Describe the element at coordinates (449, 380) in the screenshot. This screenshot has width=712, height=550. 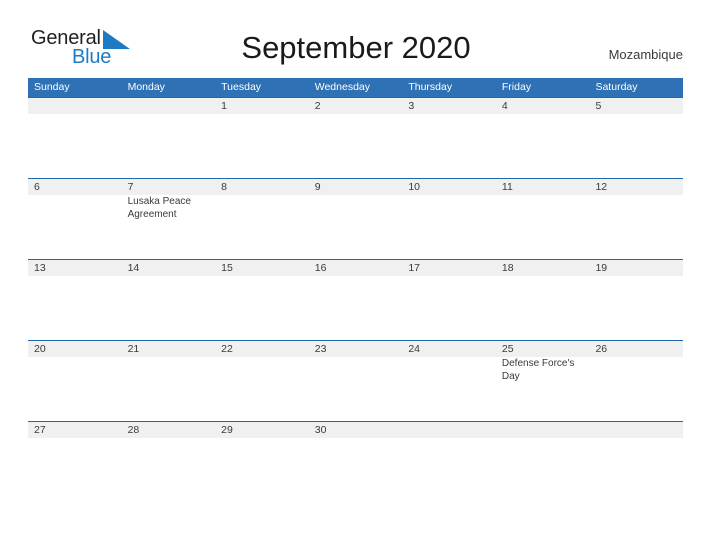
I see `day-cell: 24` at that location.